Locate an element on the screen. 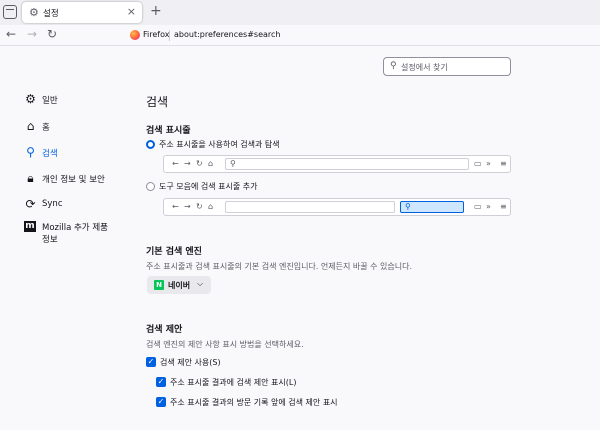 The width and height of the screenshot is (600, 430). sidebar-item-label: 홈 is located at coordinates (46, 128).